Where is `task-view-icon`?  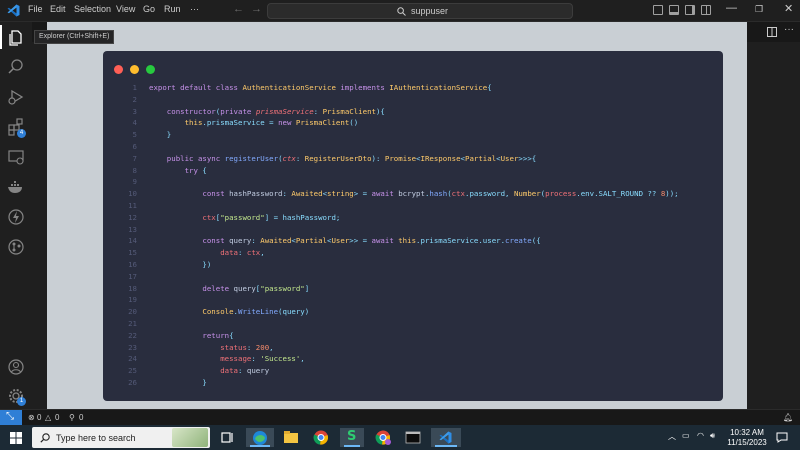 task-view-icon is located at coordinates (228, 437).